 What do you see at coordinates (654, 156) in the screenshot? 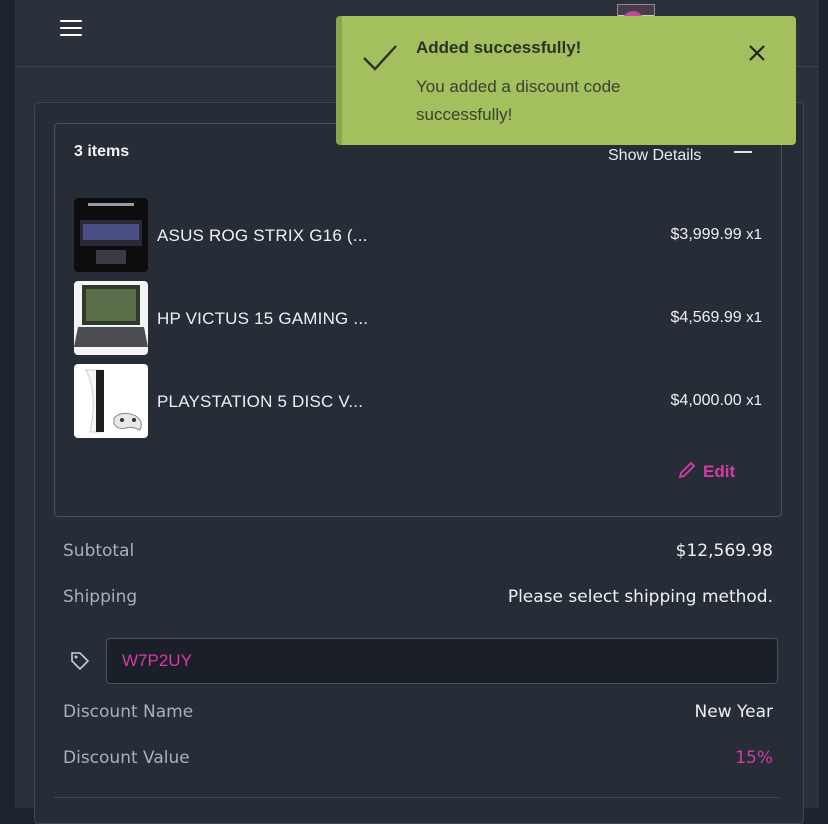
I see `show-details-toggle: Show Details` at bounding box center [654, 156].